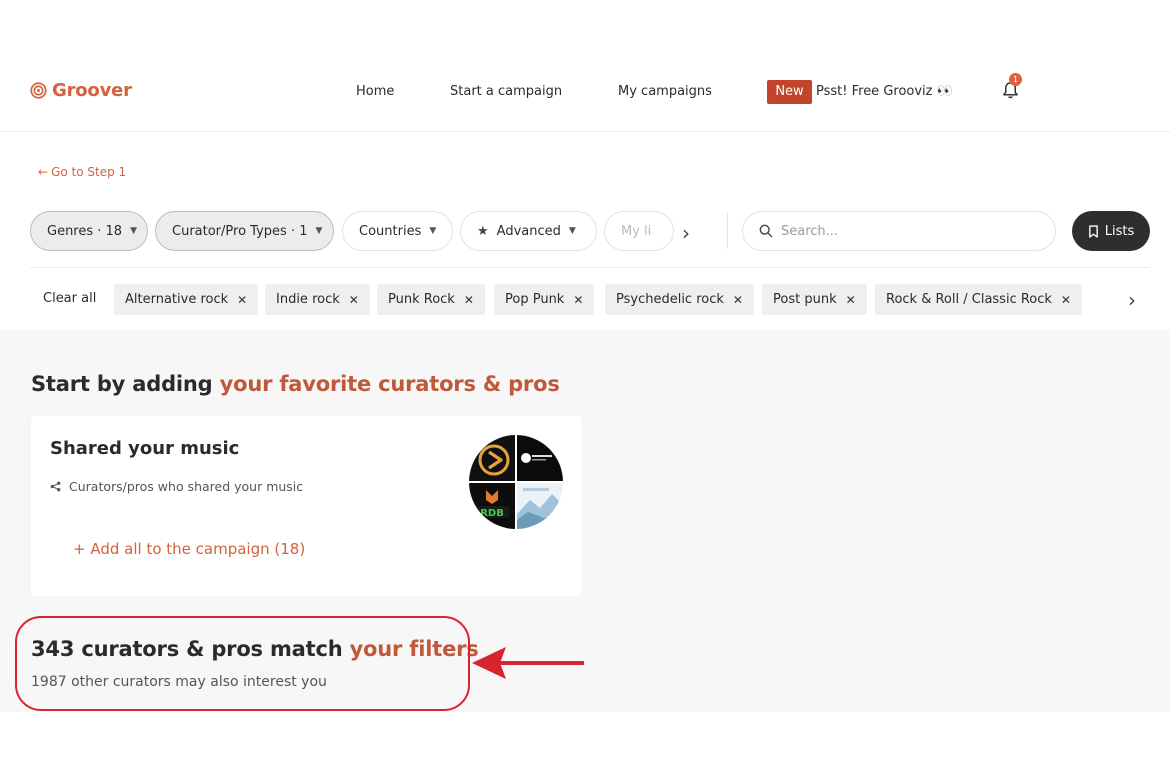 The height and width of the screenshot is (780, 1170). Describe the element at coordinates (308, 299) in the screenshot. I see `tag-label: Indie rock` at that location.